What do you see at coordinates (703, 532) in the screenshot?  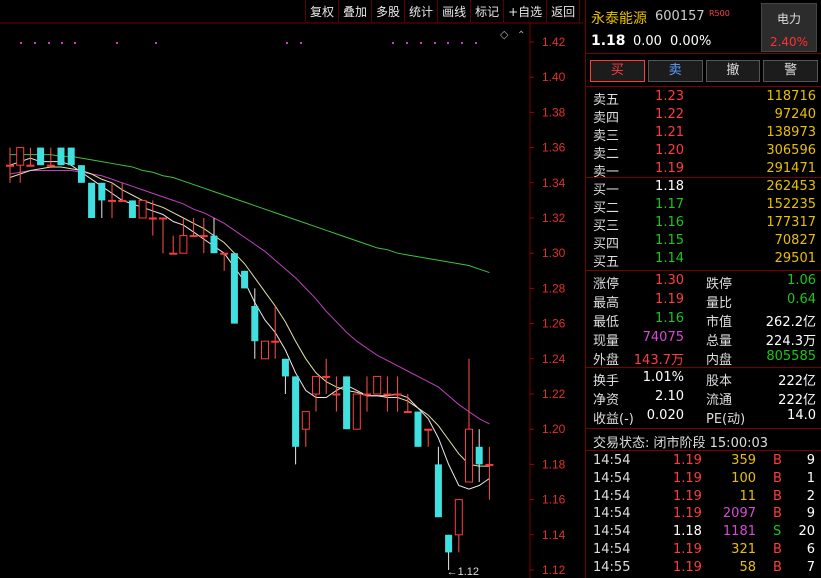 I see `tick-row: 14:54 1.18 1181 S 20` at bounding box center [703, 532].